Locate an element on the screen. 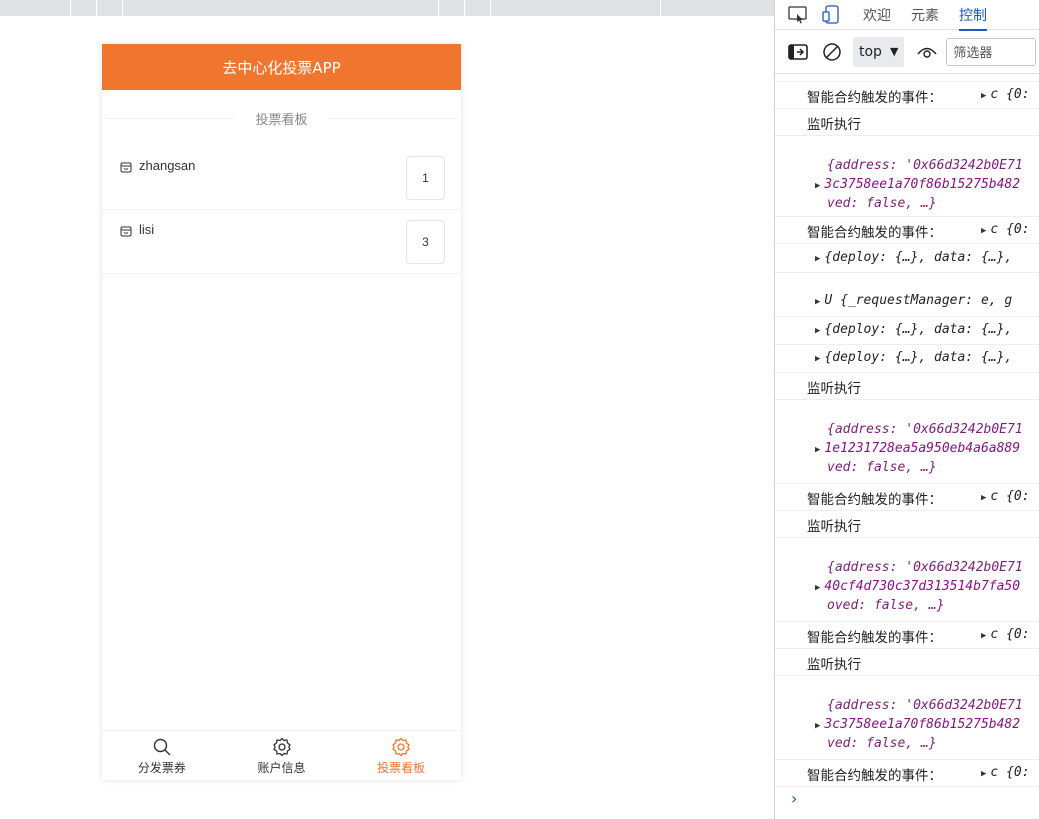 Image resolution: width=1039 pixels, height=819 pixels. hash-text: 40cf4d730c37d313514b7fa50 is located at coordinates (922, 586).